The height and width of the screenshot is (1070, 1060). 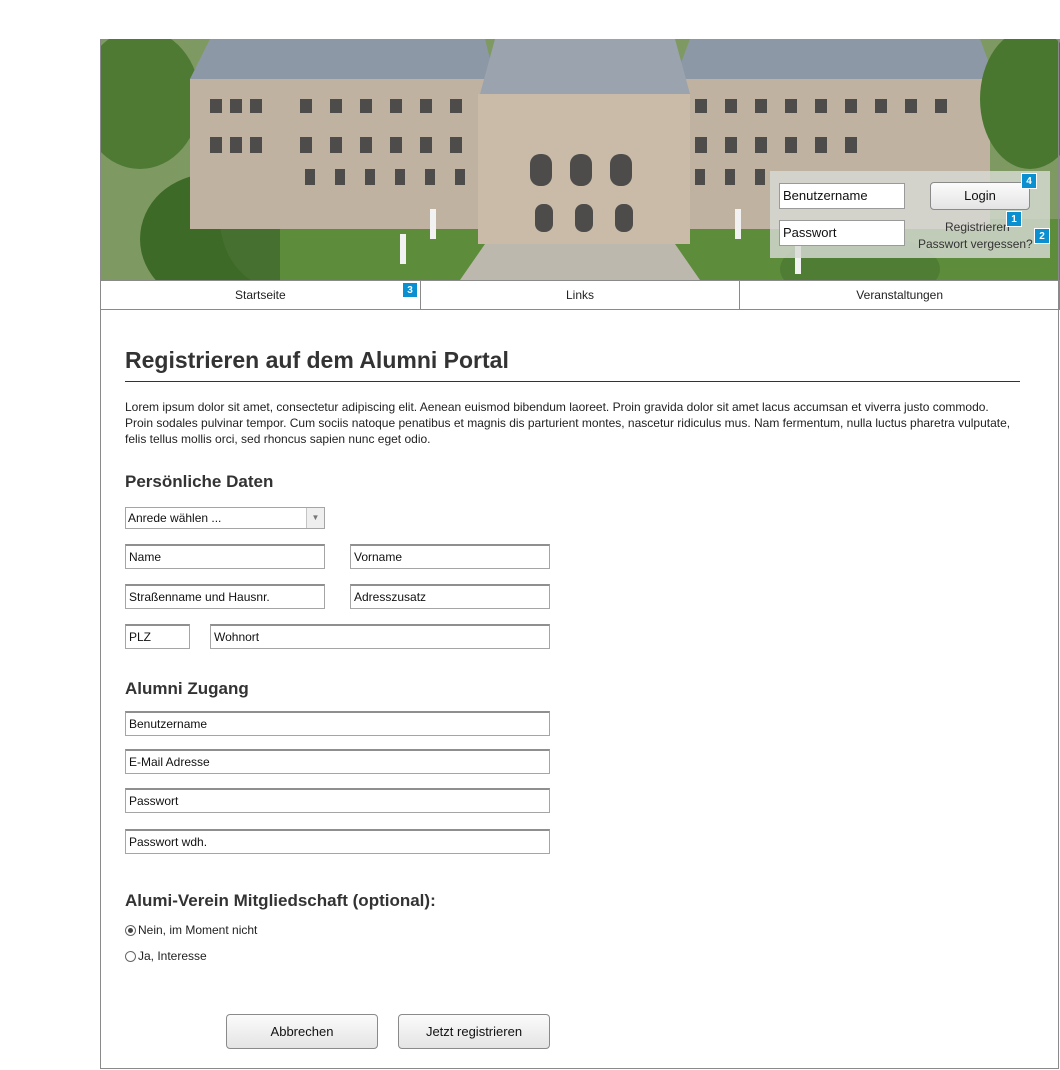 I want to click on chevron-down-icon: ▼, so click(x=315, y=518).